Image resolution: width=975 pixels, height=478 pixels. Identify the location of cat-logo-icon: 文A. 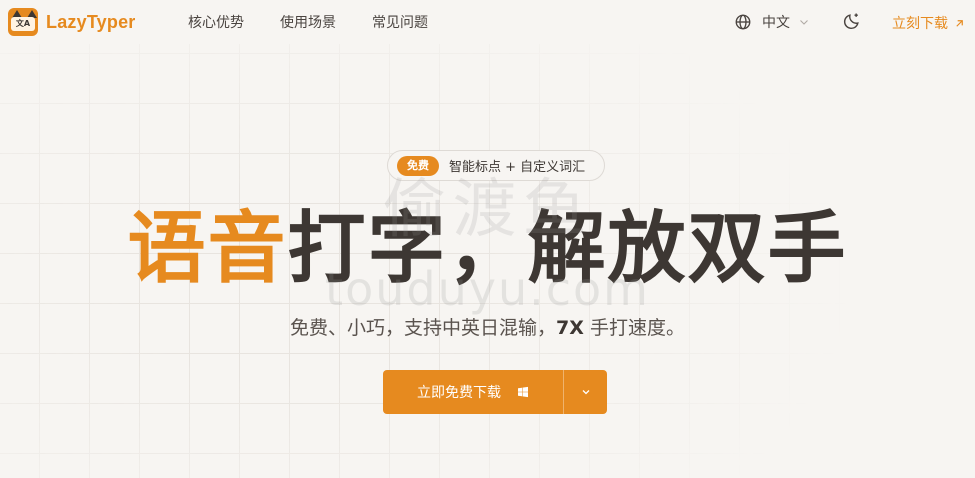
(23, 22).